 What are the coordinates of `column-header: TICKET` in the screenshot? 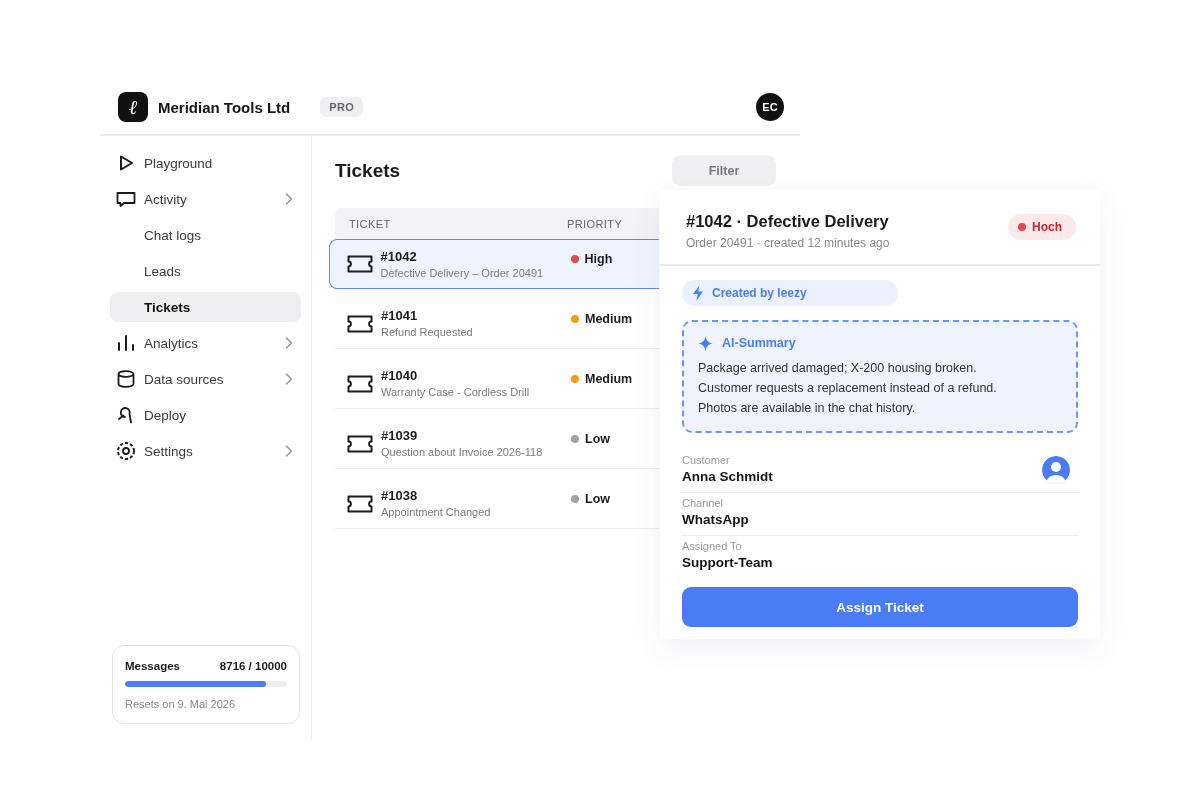 It's located at (370, 223).